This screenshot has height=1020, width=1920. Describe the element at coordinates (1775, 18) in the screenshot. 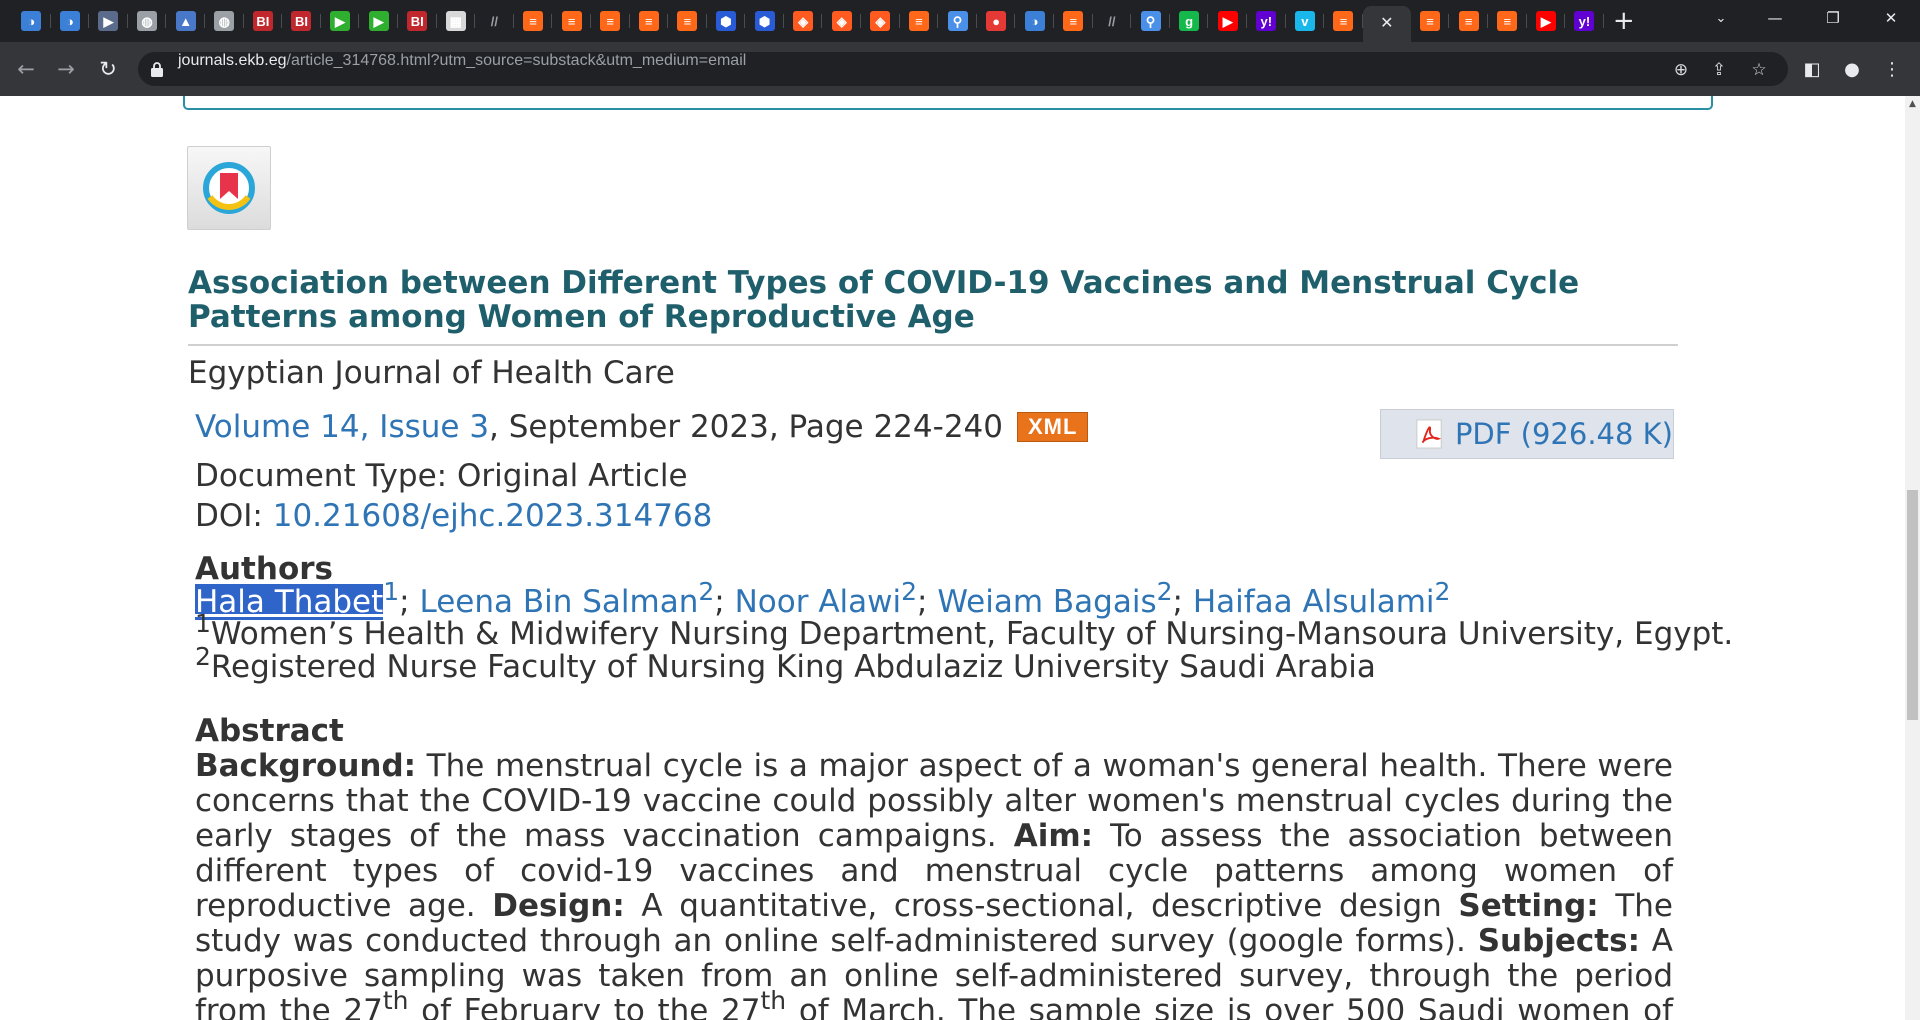

I see `minimize-icon: —` at that location.